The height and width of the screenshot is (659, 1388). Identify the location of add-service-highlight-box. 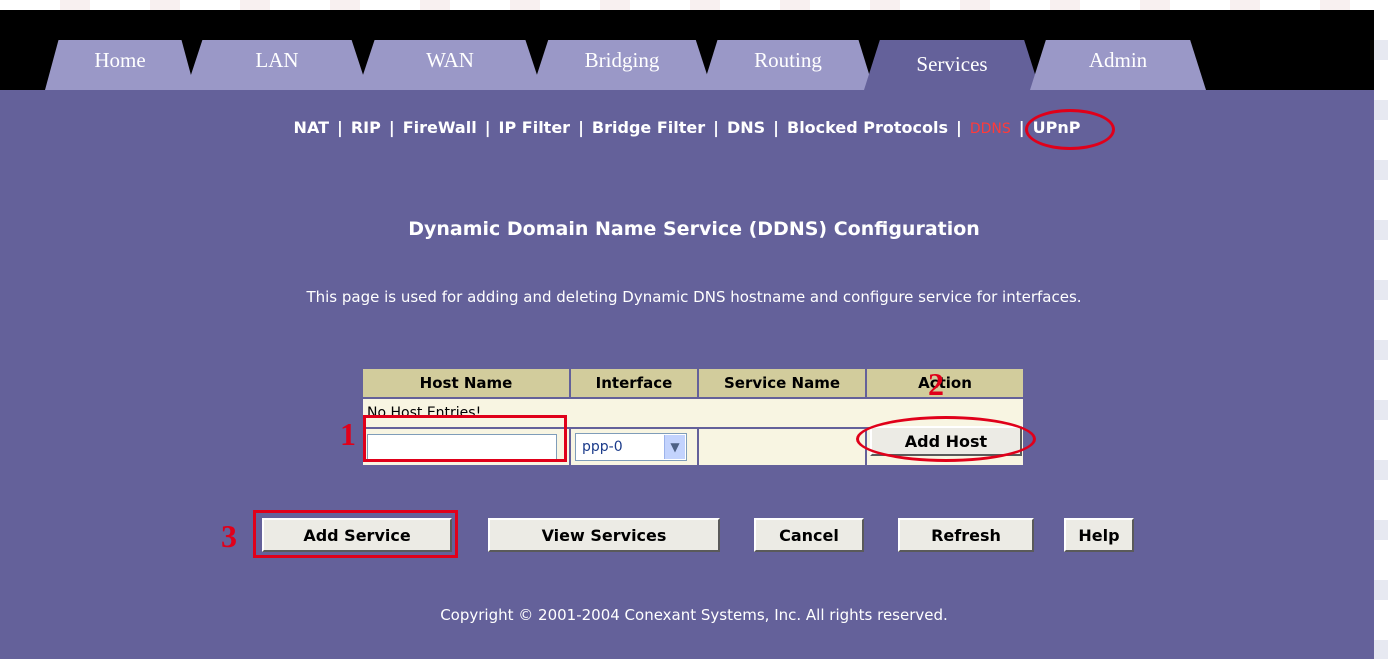
(355, 534).